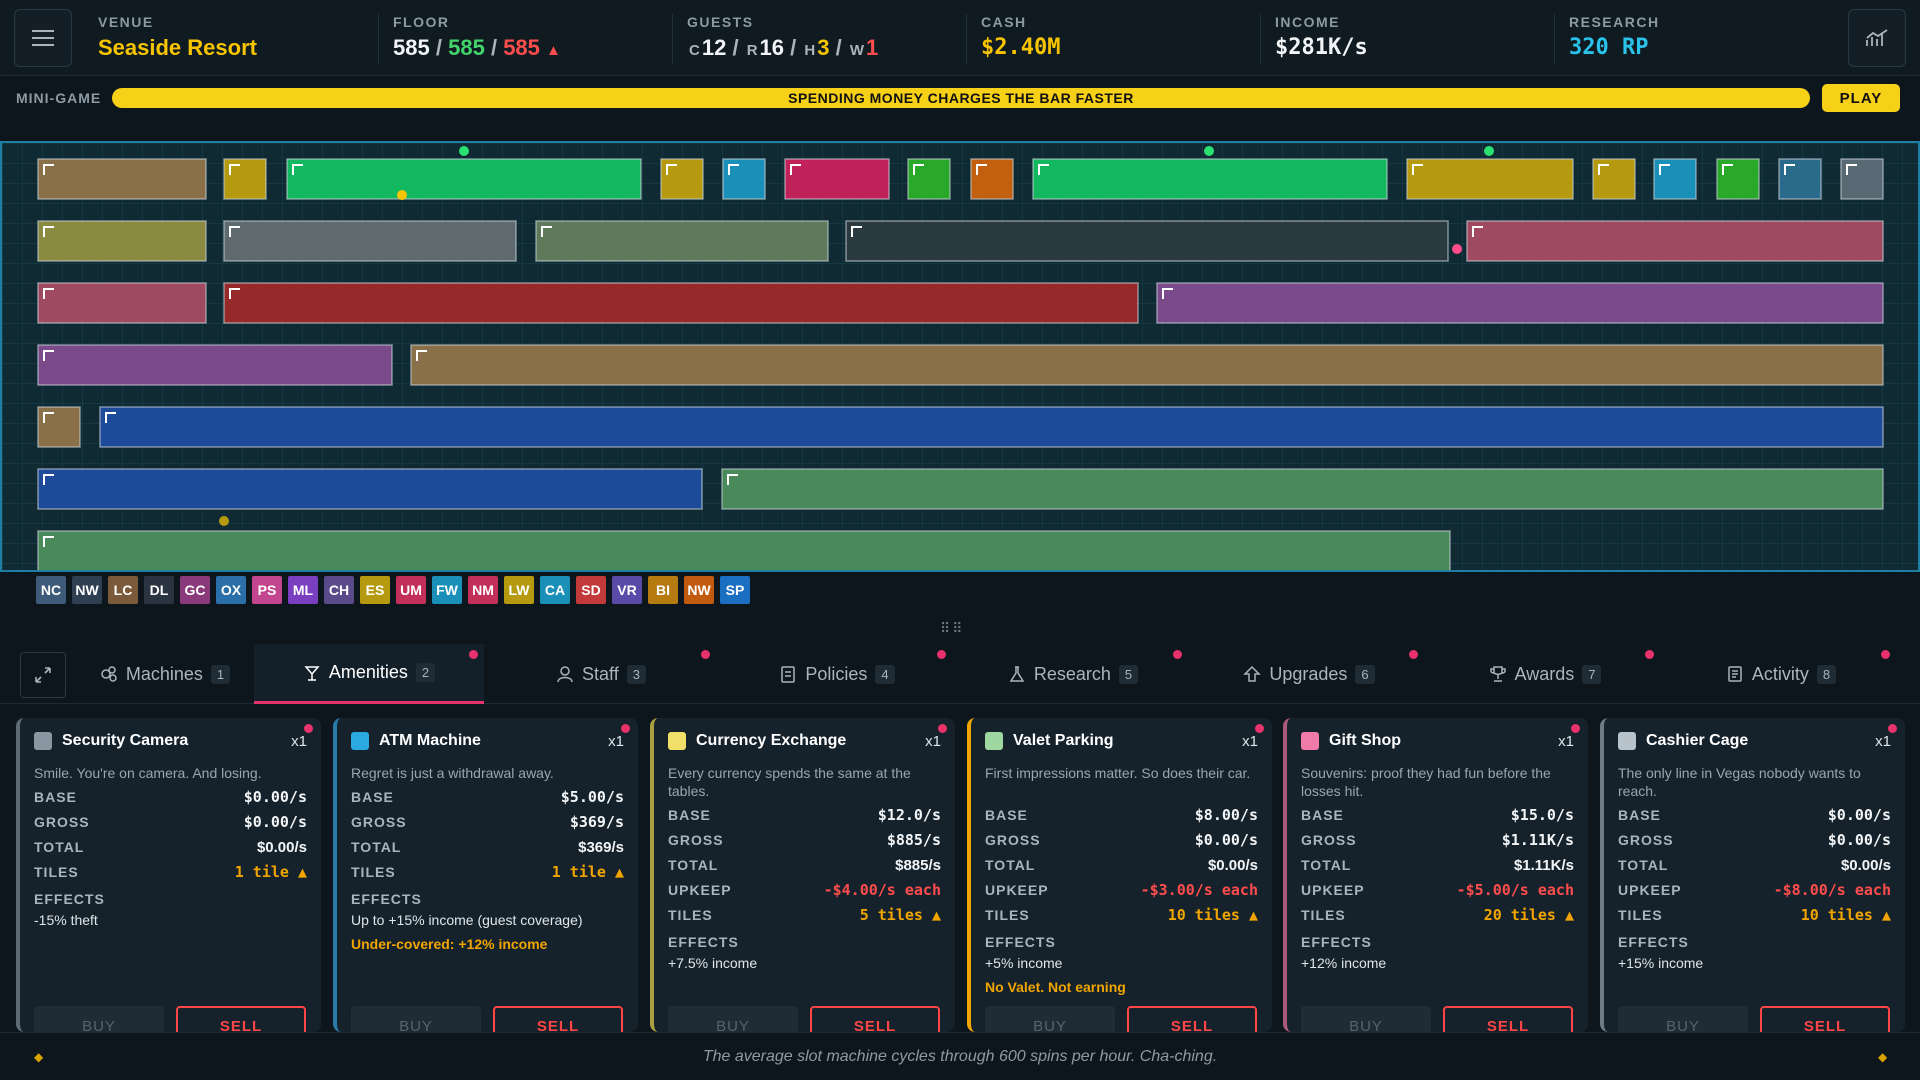 Image resolution: width=1920 pixels, height=1080 pixels. Describe the element at coordinates (1545, 674) in the screenshot. I see `tab-awards: Awards 7` at that location.